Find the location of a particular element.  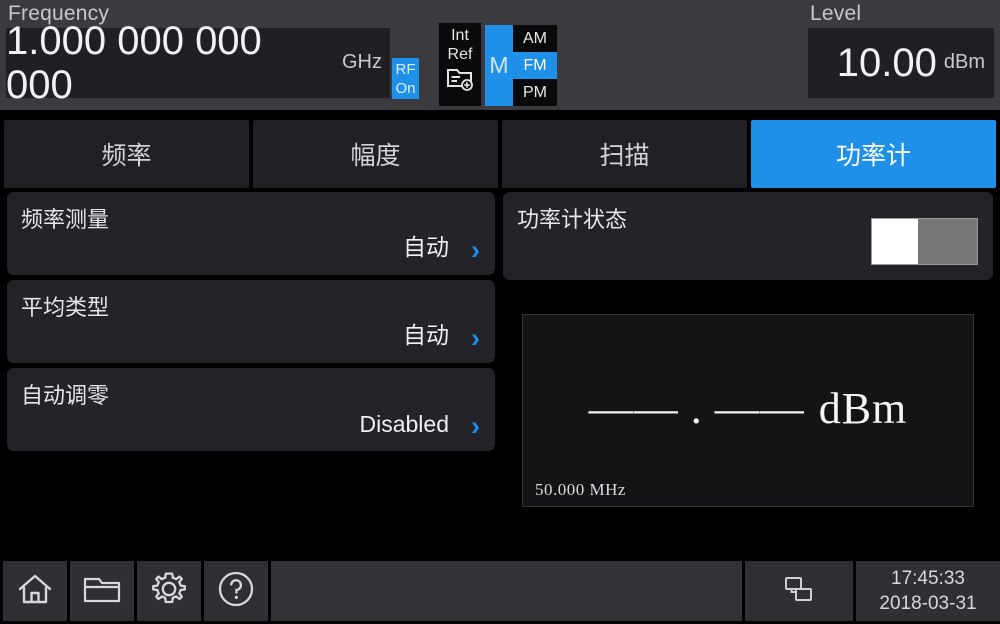

tab-bar: 频率 幅度 扫描 功率计 is located at coordinates (500, 154).